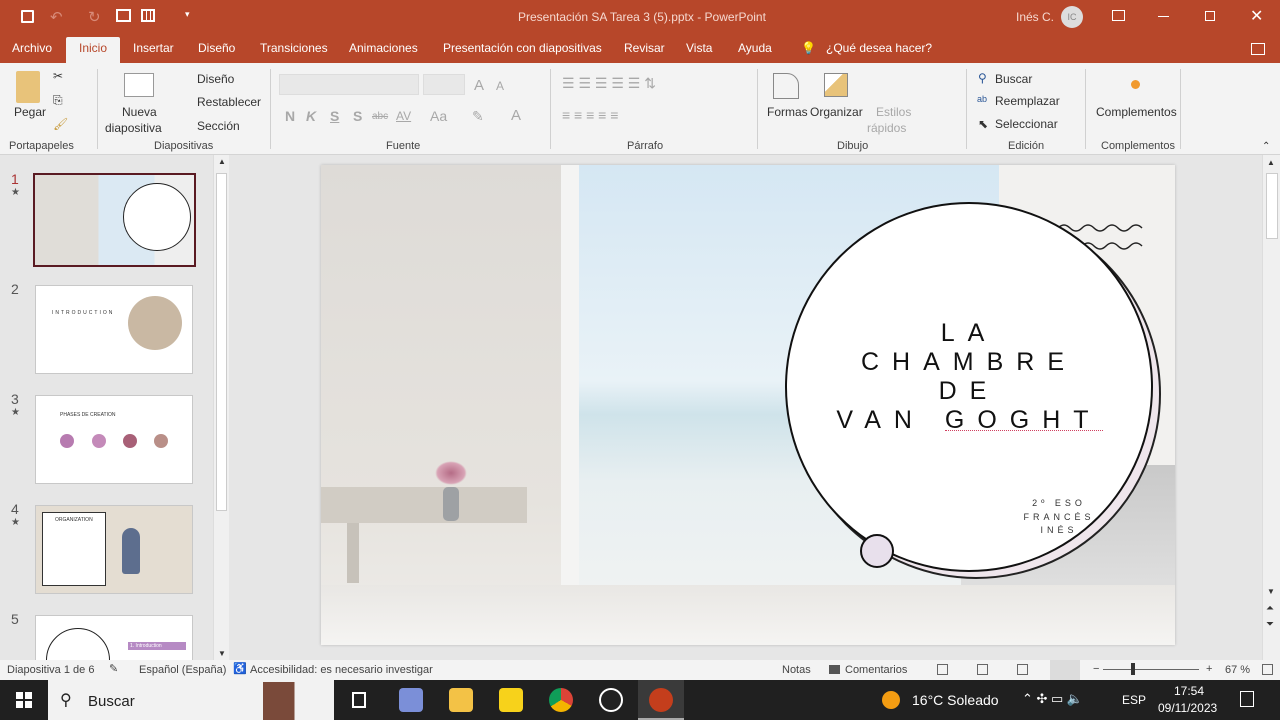  What do you see at coordinates (290, 116) in the screenshot?
I see `bold-button: N` at bounding box center [290, 116].